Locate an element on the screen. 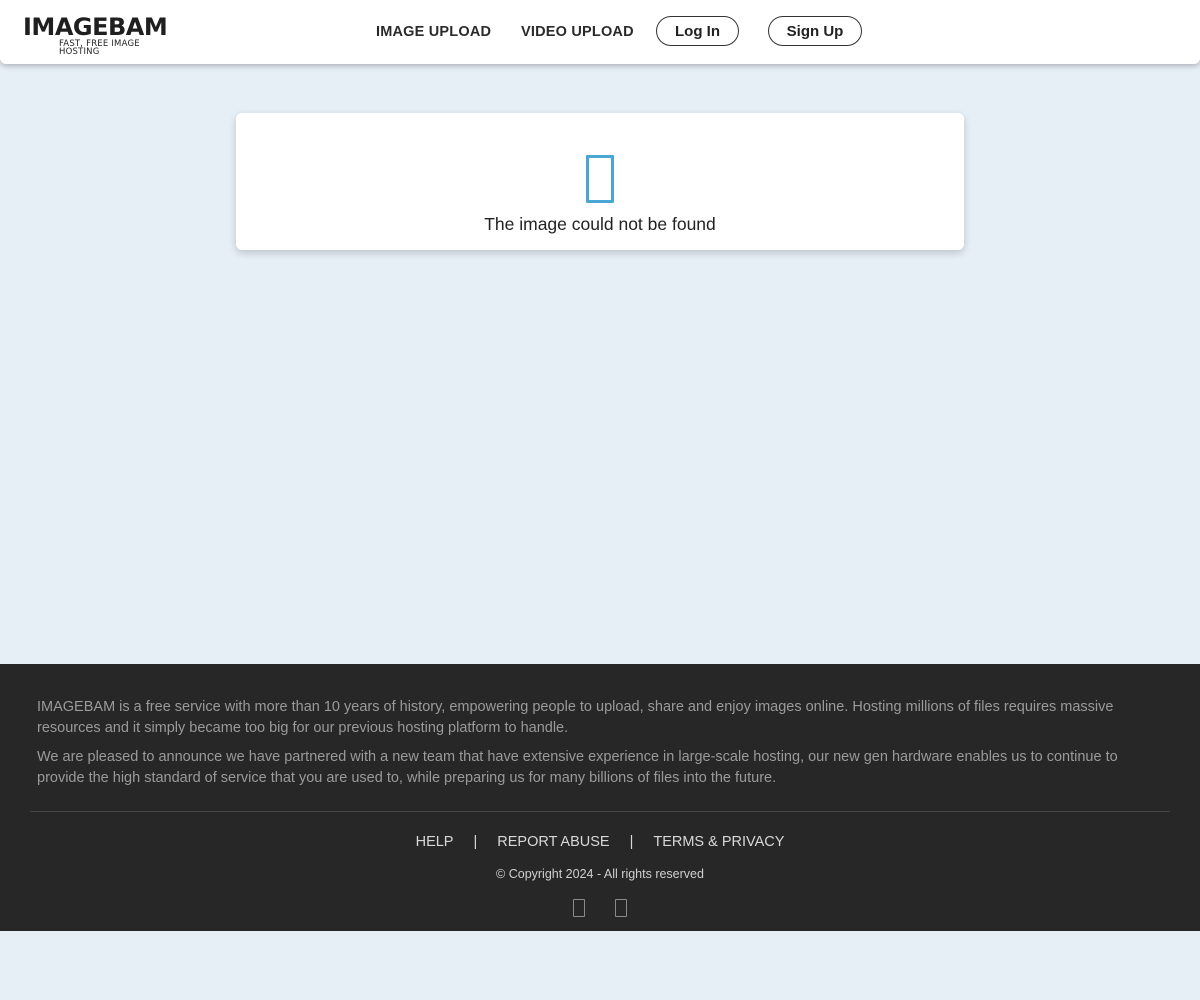 Image resolution: width=1200 pixels, height=1000 pixels. login-button: Log In is located at coordinates (697, 31).